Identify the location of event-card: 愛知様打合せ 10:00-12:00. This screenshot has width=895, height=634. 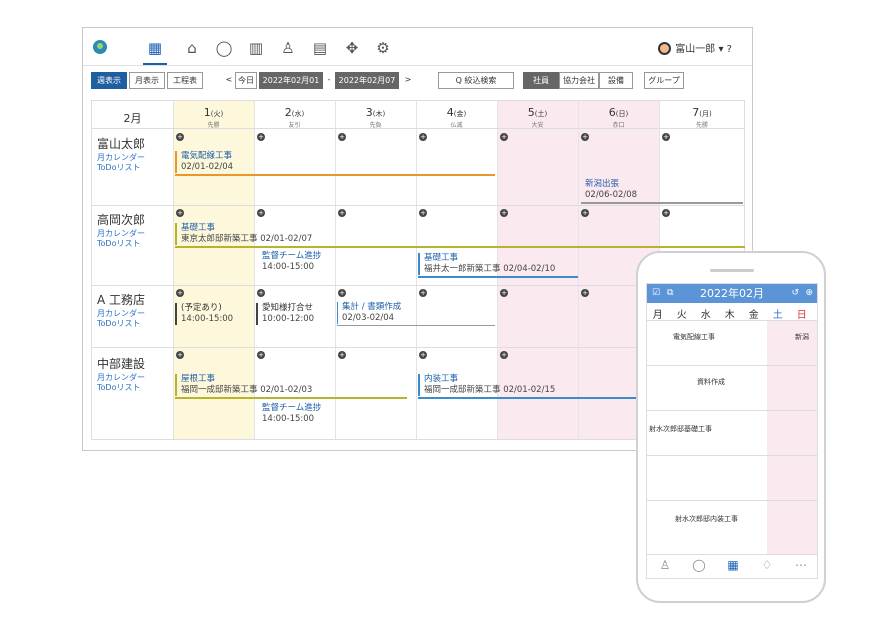
(285, 314).